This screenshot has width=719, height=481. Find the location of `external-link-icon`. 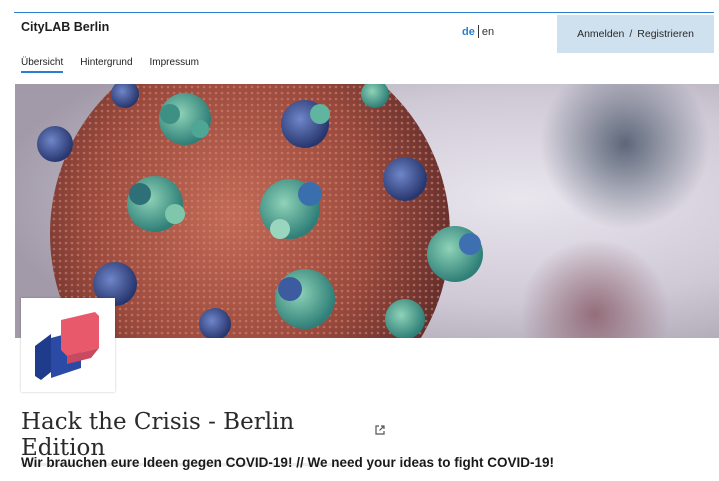

external-link-icon is located at coordinates (380, 430).